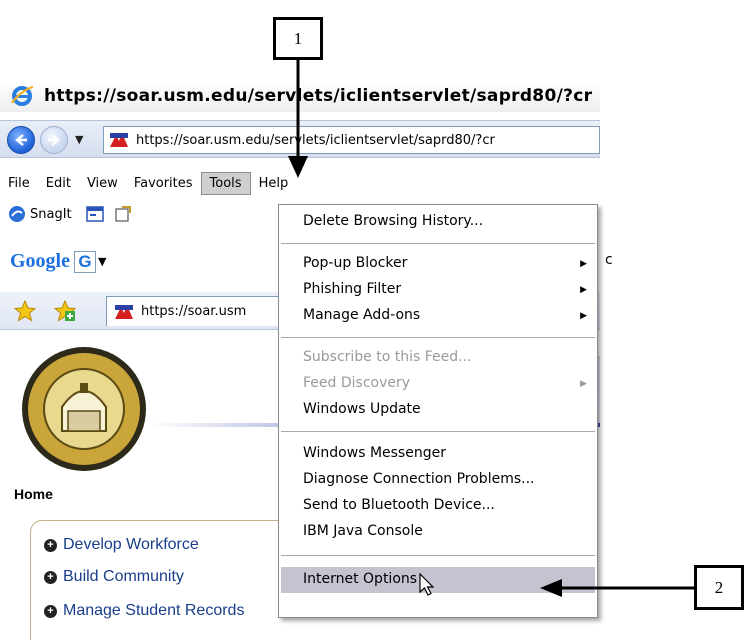 This screenshot has width=747, height=640. What do you see at coordinates (65, 311) in the screenshot?
I see `add-star-icon` at bounding box center [65, 311].